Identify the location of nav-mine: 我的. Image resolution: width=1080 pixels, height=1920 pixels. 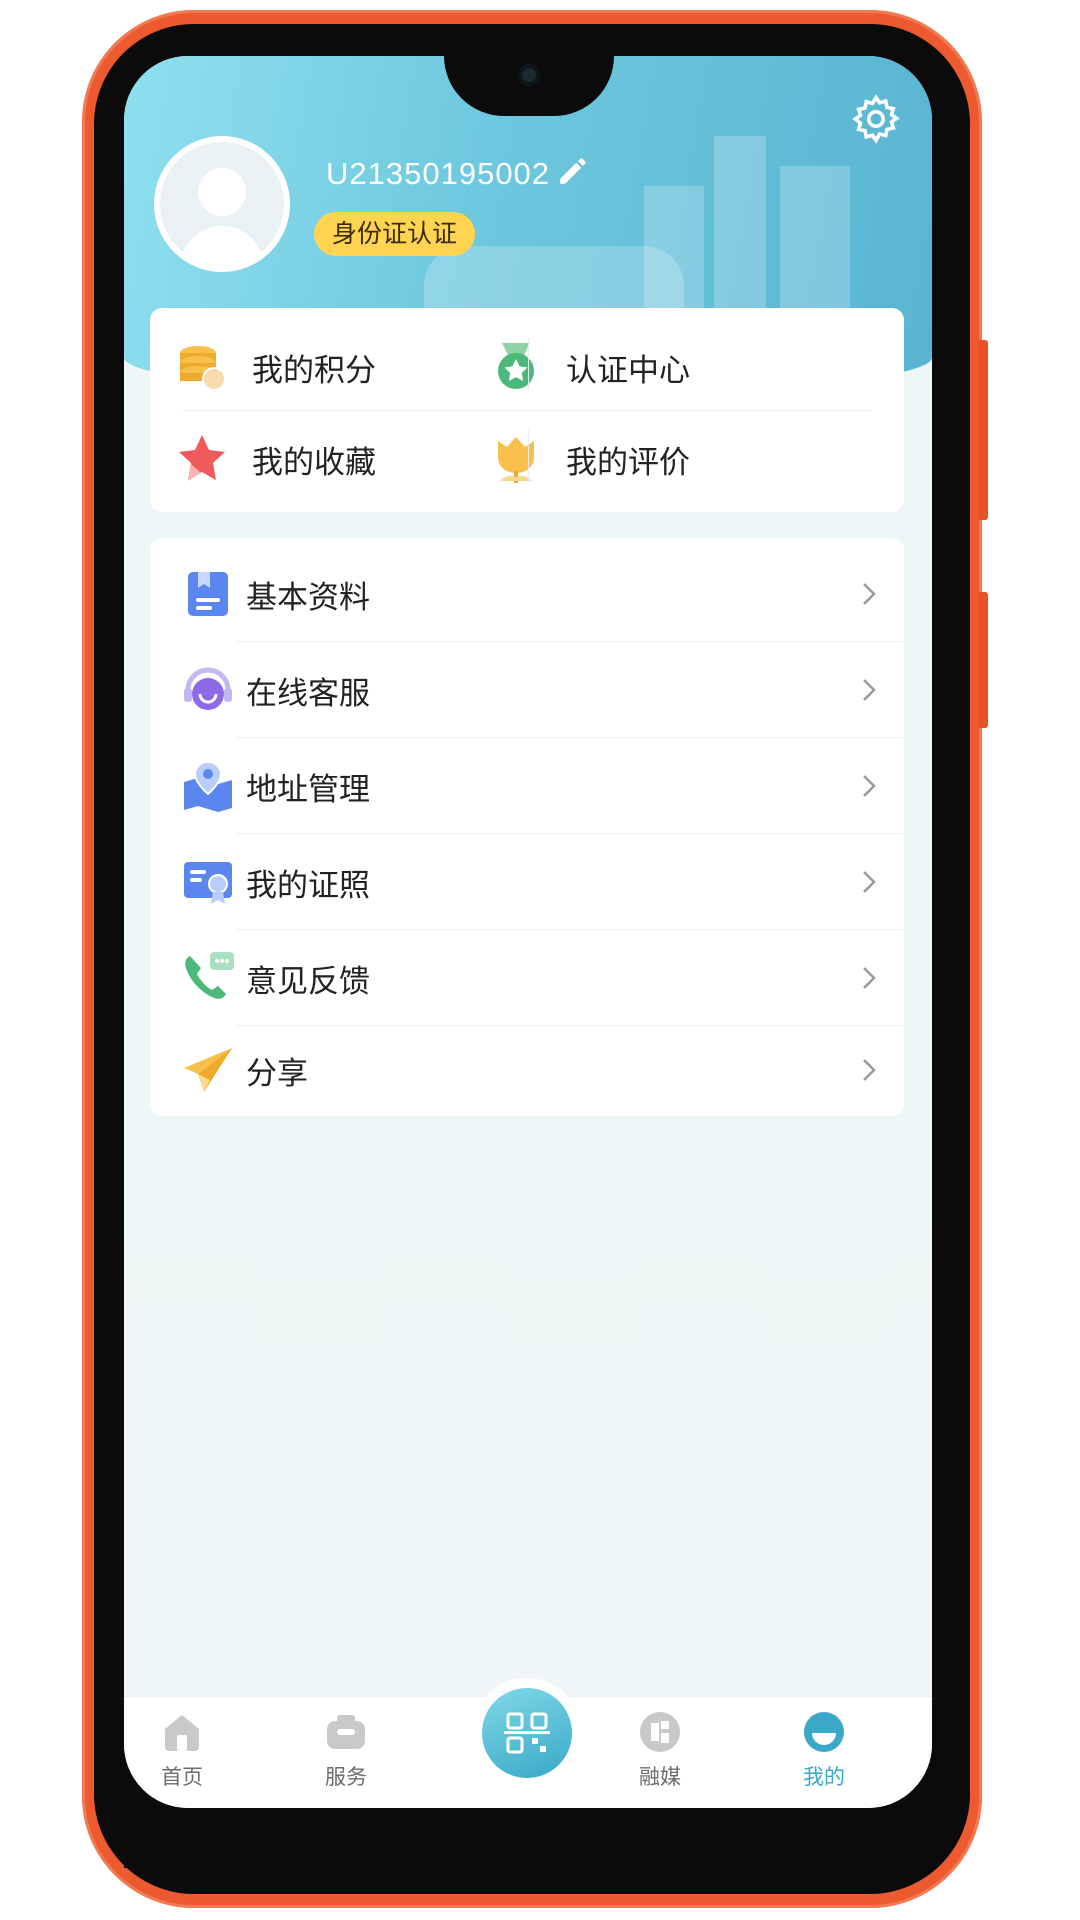
(824, 1750).